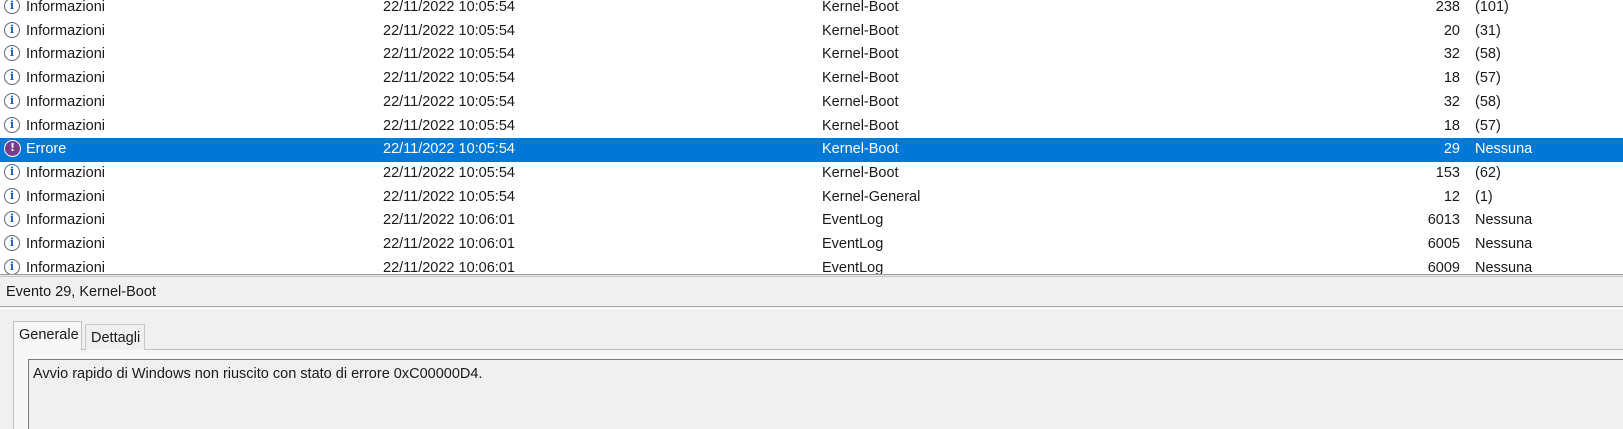 This screenshot has width=1623, height=429. What do you see at coordinates (1492, 7) in the screenshot?
I see `event-category: (101)` at bounding box center [1492, 7].